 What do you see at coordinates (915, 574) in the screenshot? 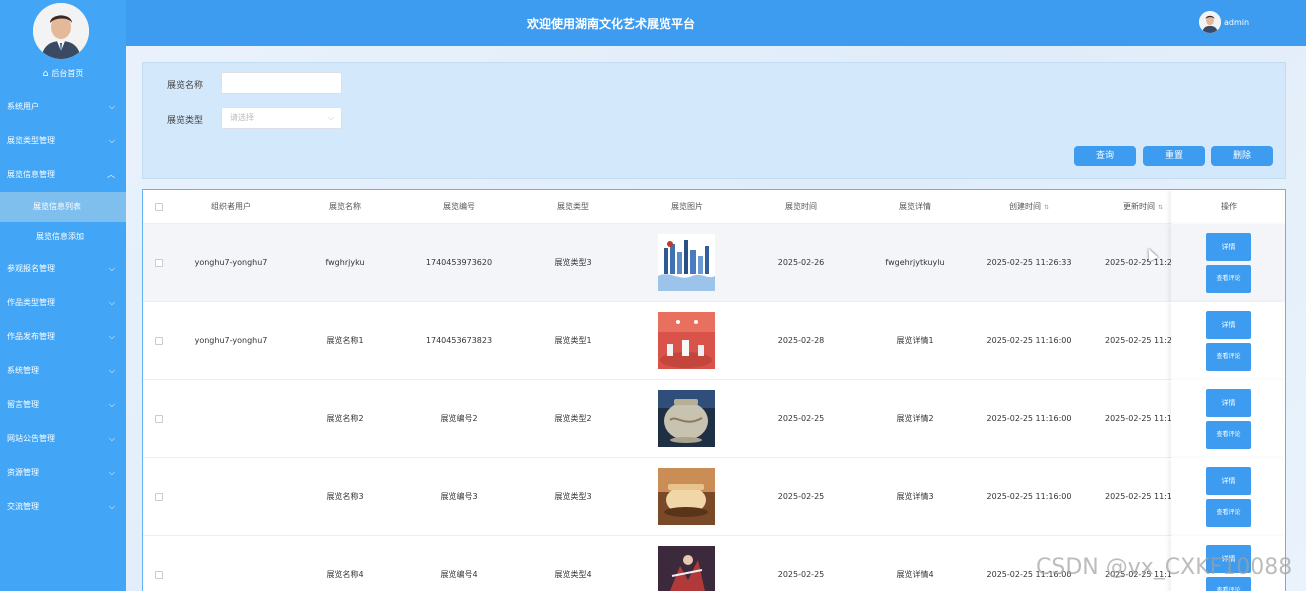
I see `cell-detail: 展览详情4` at bounding box center [915, 574].